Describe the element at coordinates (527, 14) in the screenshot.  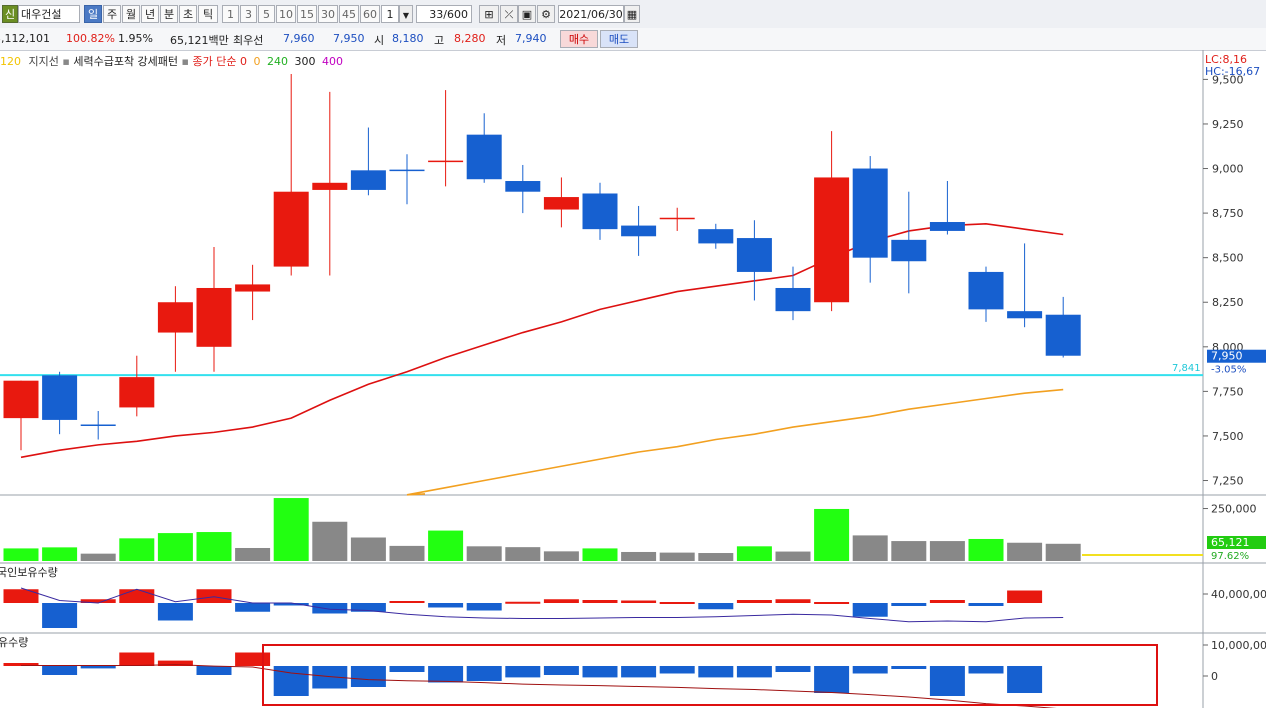
I see `save-icon: ▣` at that location.